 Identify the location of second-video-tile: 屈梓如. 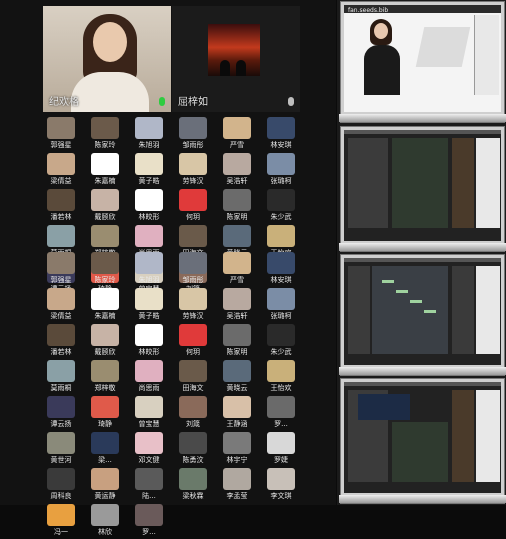
(236, 59).